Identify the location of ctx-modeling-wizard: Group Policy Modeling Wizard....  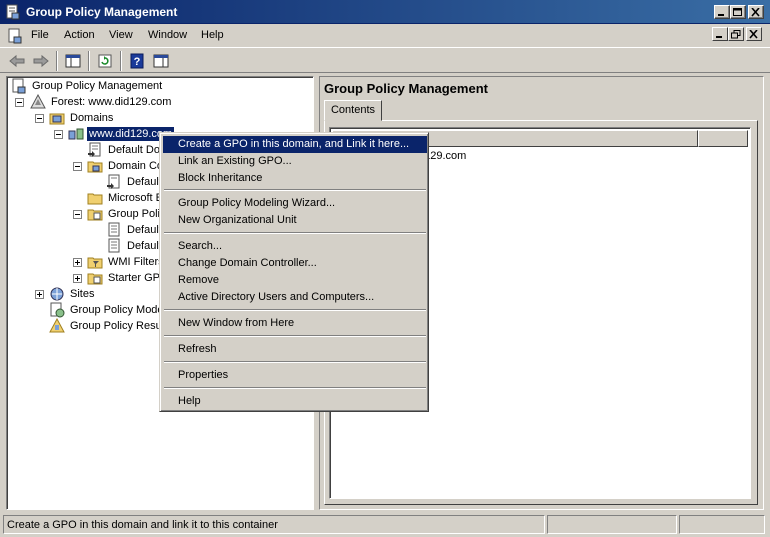
(295, 203).